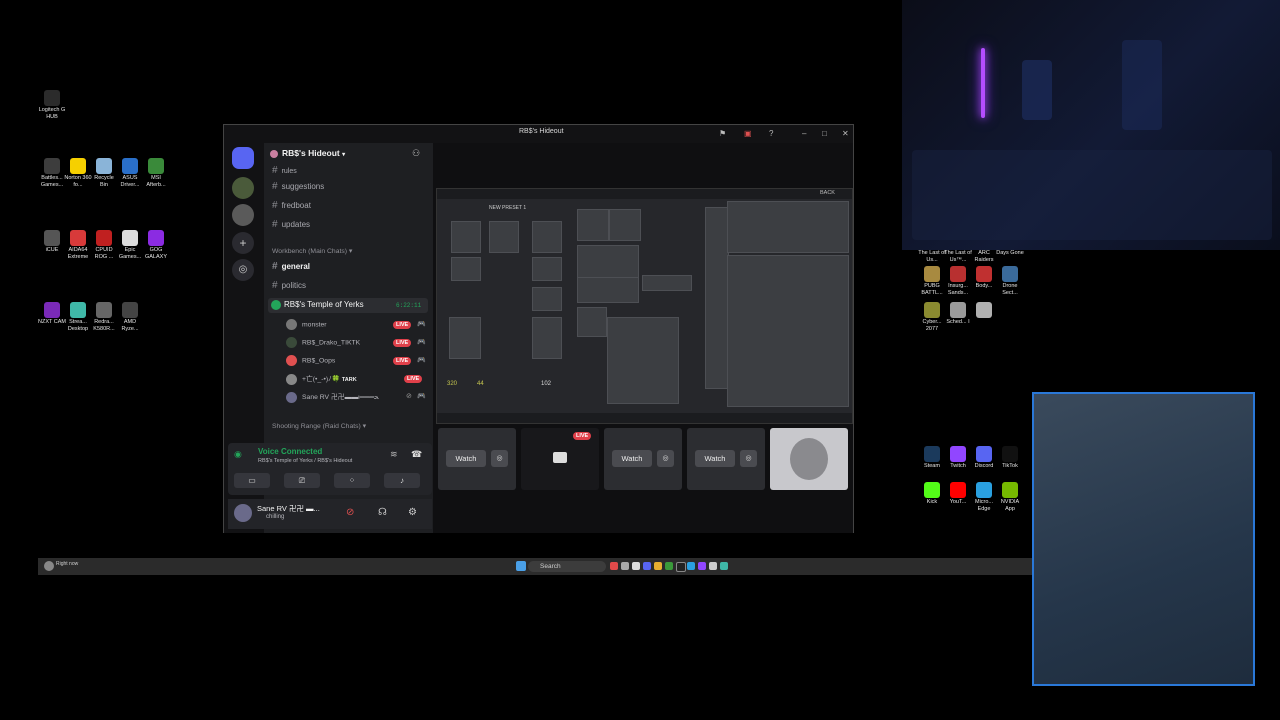  I want to click on voice-user: Sane RV 卍卍▬▬ι═══ﺤ, so click(332, 397).